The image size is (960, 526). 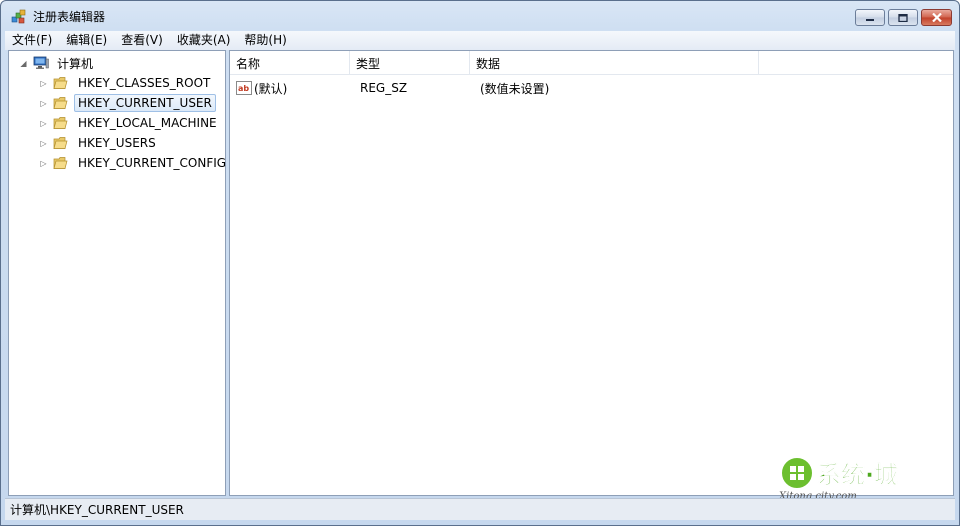 What do you see at coordinates (204, 40) in the screenshot?
I see `menu-favorites: 收藏夹(A)` at bounding box center [204, 40].